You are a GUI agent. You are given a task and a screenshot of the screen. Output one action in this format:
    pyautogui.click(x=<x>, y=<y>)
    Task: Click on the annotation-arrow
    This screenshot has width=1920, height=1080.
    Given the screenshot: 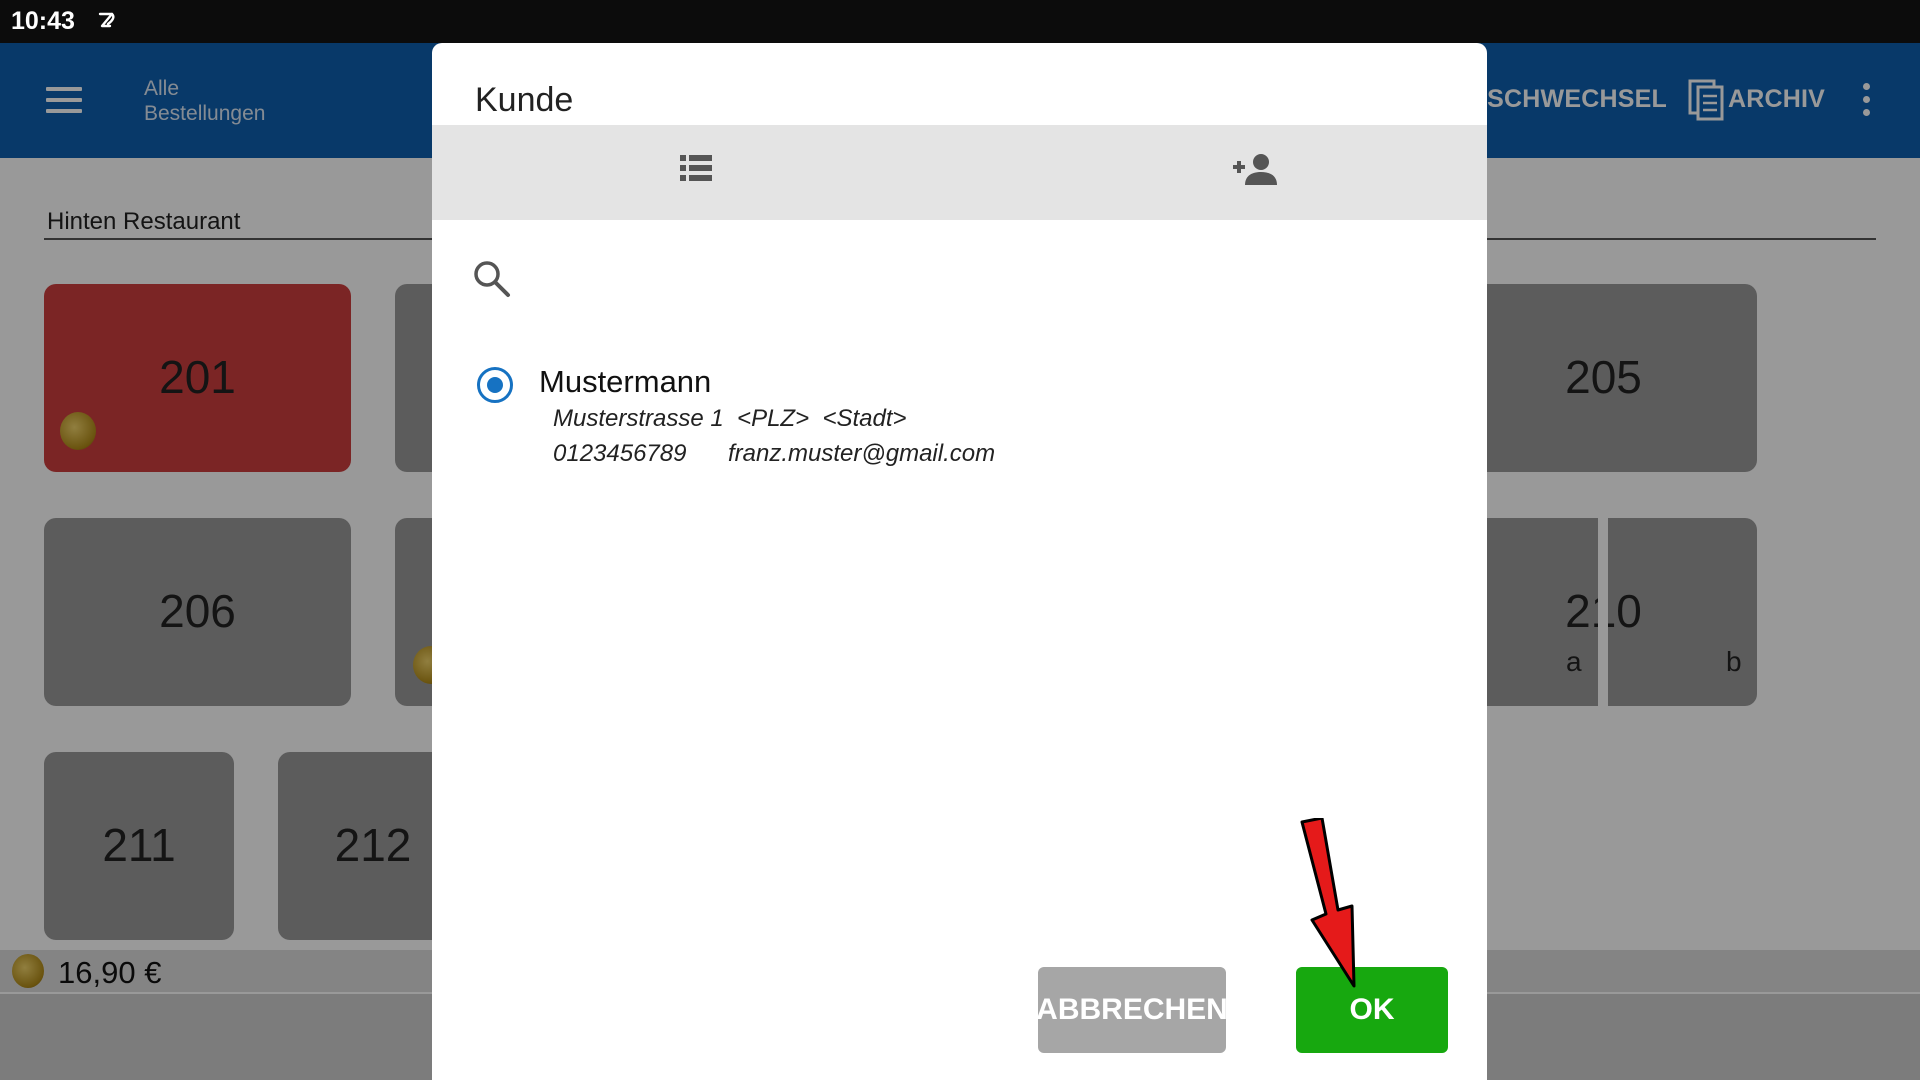 What is the action you would take?
    pyautogui.click(x=1328, y=903)
    